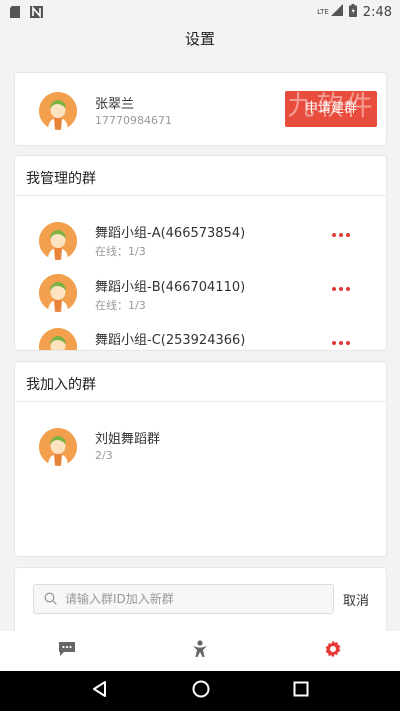 The height and width of the screenshot is (711, 400). I want to click on profile-phone: 17770984671, so click(133, 120).